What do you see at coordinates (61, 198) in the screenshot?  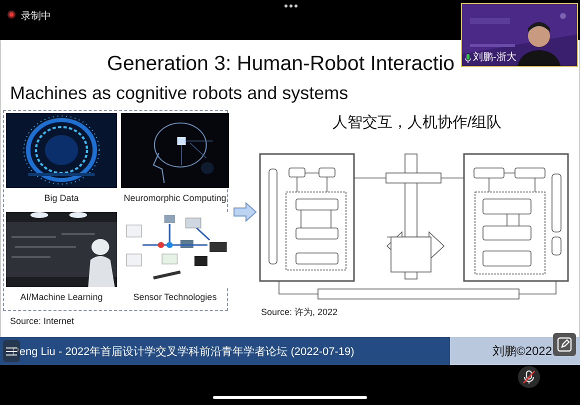 I see `image-caption: Big Data` at bounding box center [61, 198].